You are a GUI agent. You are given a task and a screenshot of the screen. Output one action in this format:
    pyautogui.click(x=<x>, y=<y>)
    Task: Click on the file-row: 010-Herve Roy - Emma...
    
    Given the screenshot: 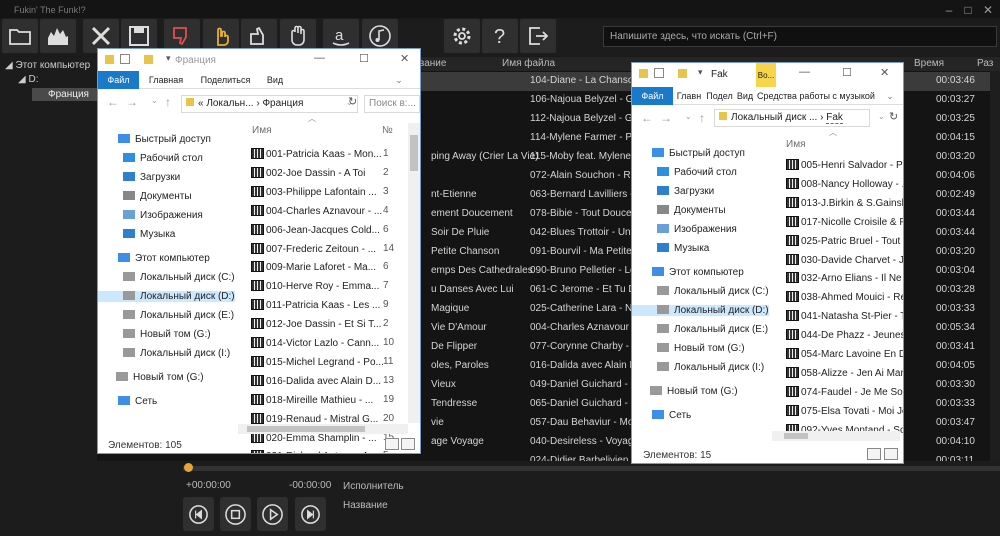 What is the action you would take?
    pyautogui.click(x=315, y=286)
    